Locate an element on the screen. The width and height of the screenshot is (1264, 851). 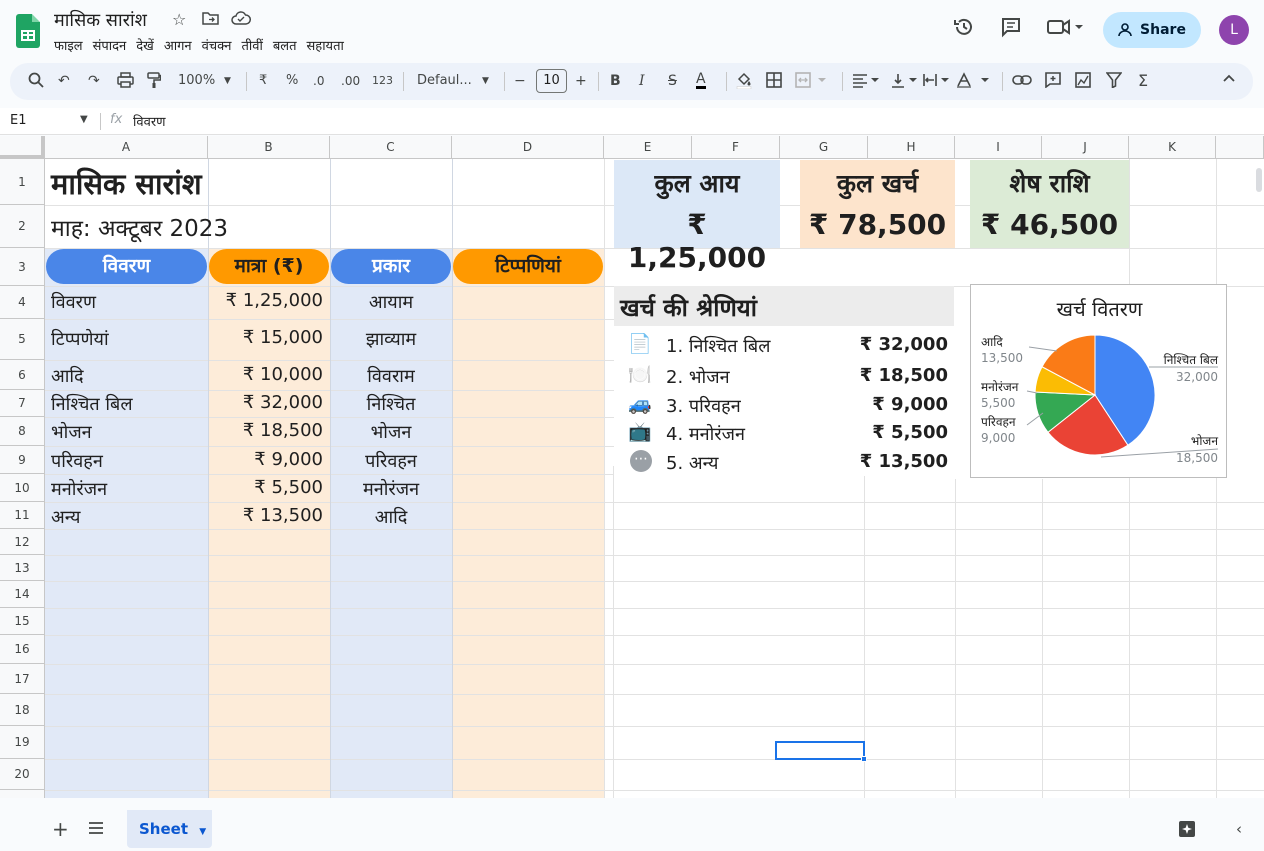
row-header-2: 2 is located at coordinates (22, 226).